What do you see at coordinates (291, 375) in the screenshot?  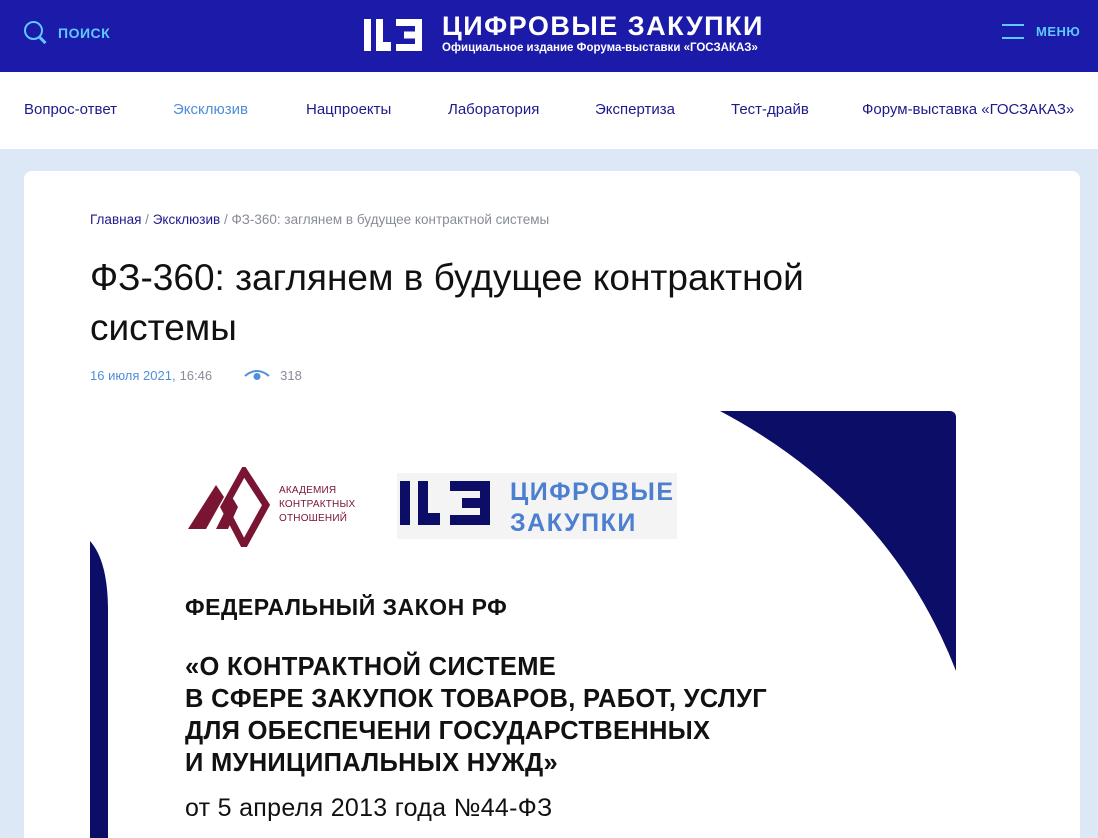 I see `view-count: 318` at bounding box center [291, 375].